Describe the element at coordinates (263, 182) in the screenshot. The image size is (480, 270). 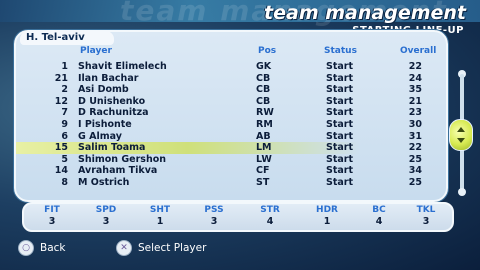
I see `player-position: ST` at that location.